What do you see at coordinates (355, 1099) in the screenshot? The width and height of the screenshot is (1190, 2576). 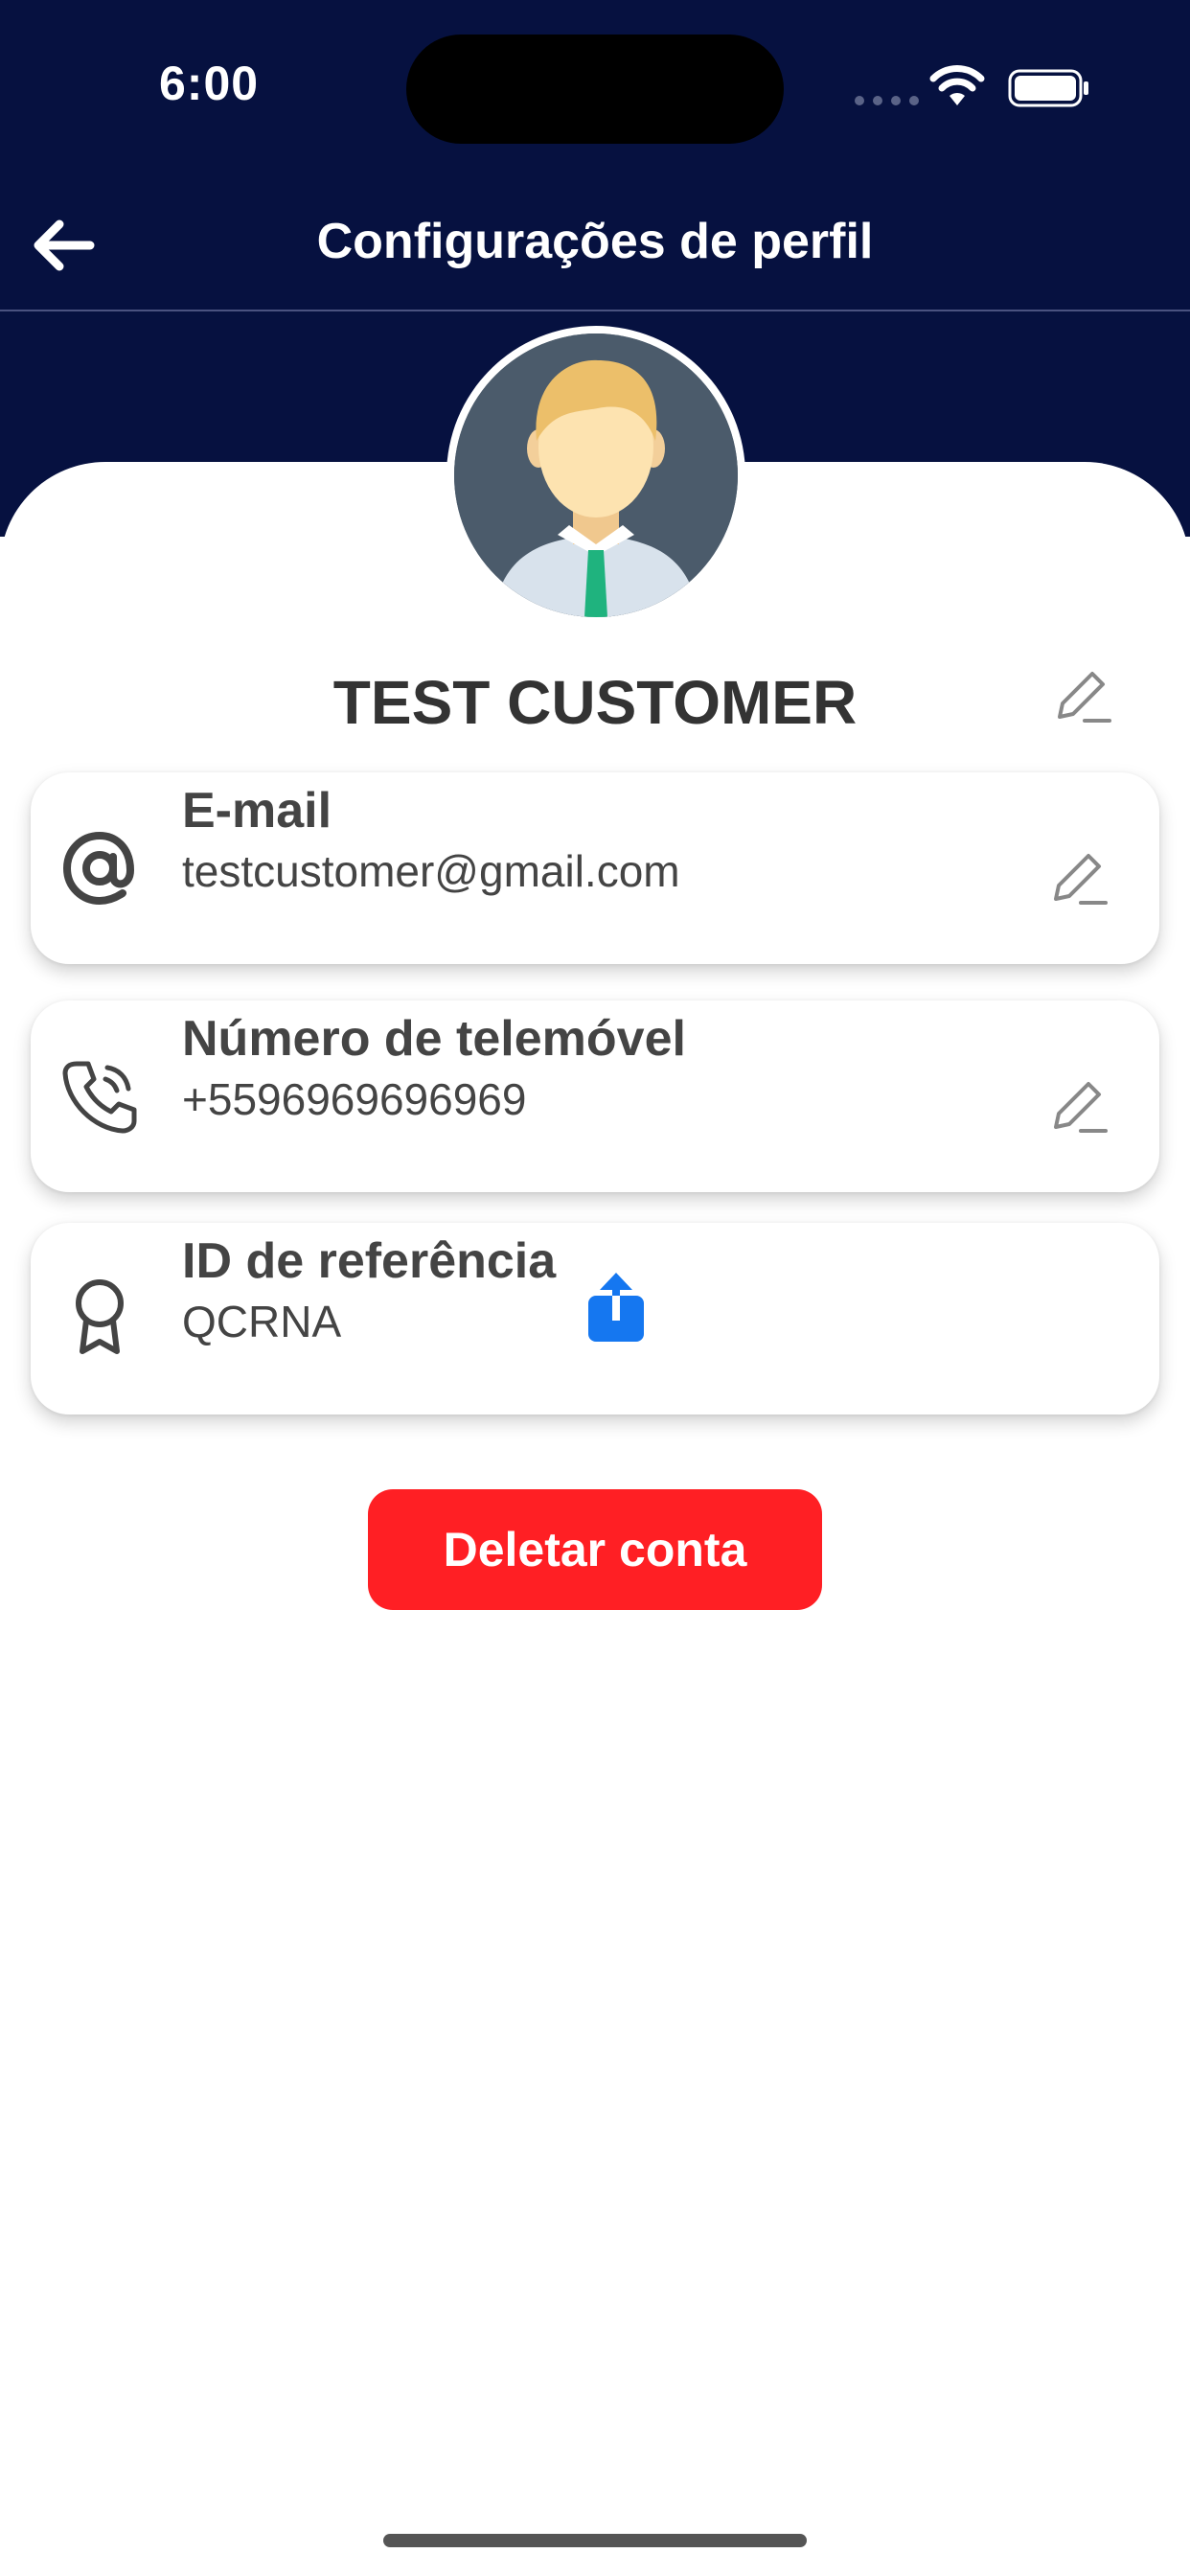 I see `phone-value: +5596969696969` at bounding box center [355, 1099].